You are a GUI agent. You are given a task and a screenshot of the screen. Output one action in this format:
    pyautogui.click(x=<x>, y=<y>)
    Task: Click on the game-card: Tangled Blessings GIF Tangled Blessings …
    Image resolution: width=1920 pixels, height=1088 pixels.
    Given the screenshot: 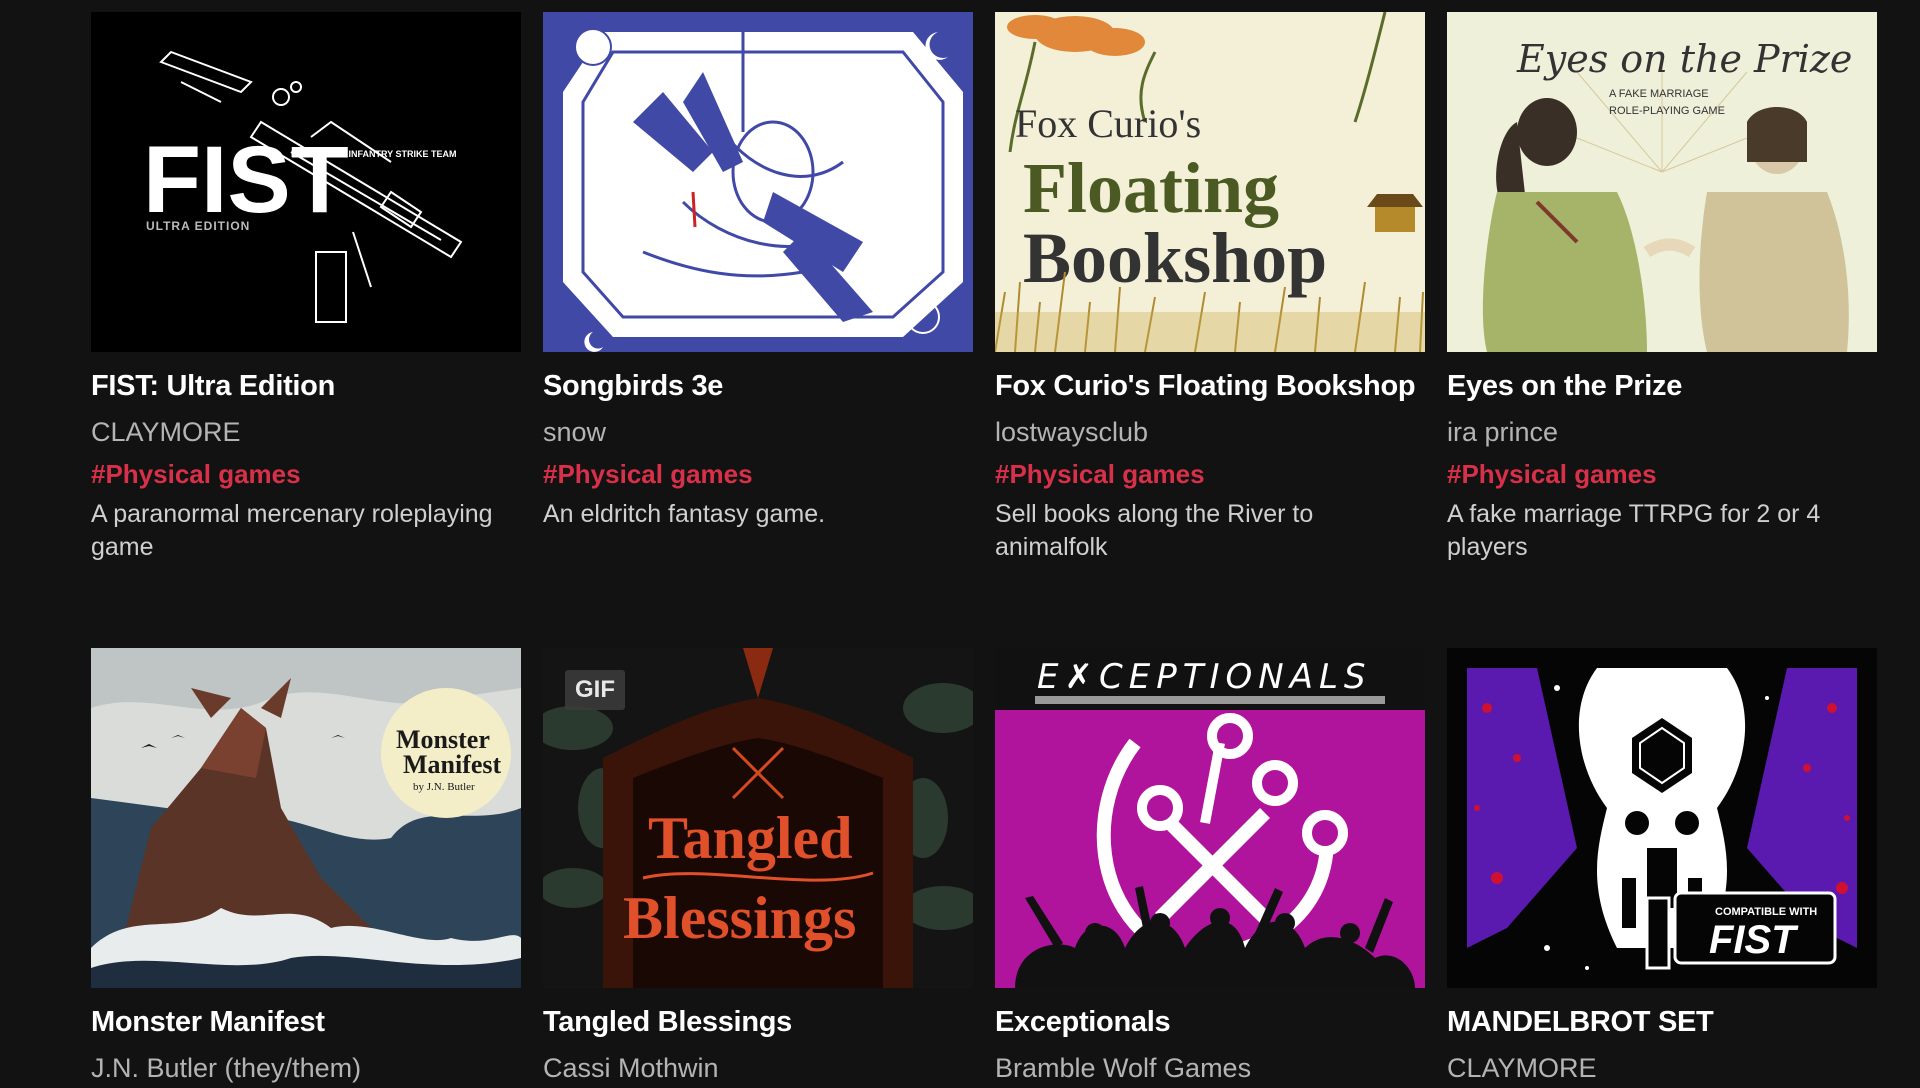 What is the action you would take?
    pyautogui.click(x=758, y=868)
    